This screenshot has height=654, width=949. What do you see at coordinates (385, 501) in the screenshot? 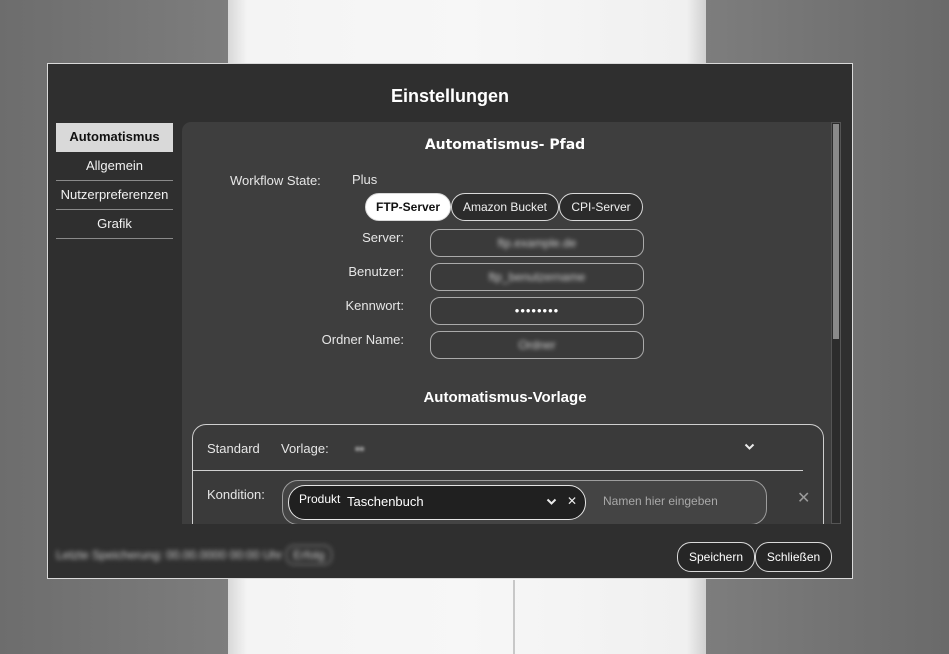
I see `condition-value: Taschenbuch` at bounding box center [385, 501].